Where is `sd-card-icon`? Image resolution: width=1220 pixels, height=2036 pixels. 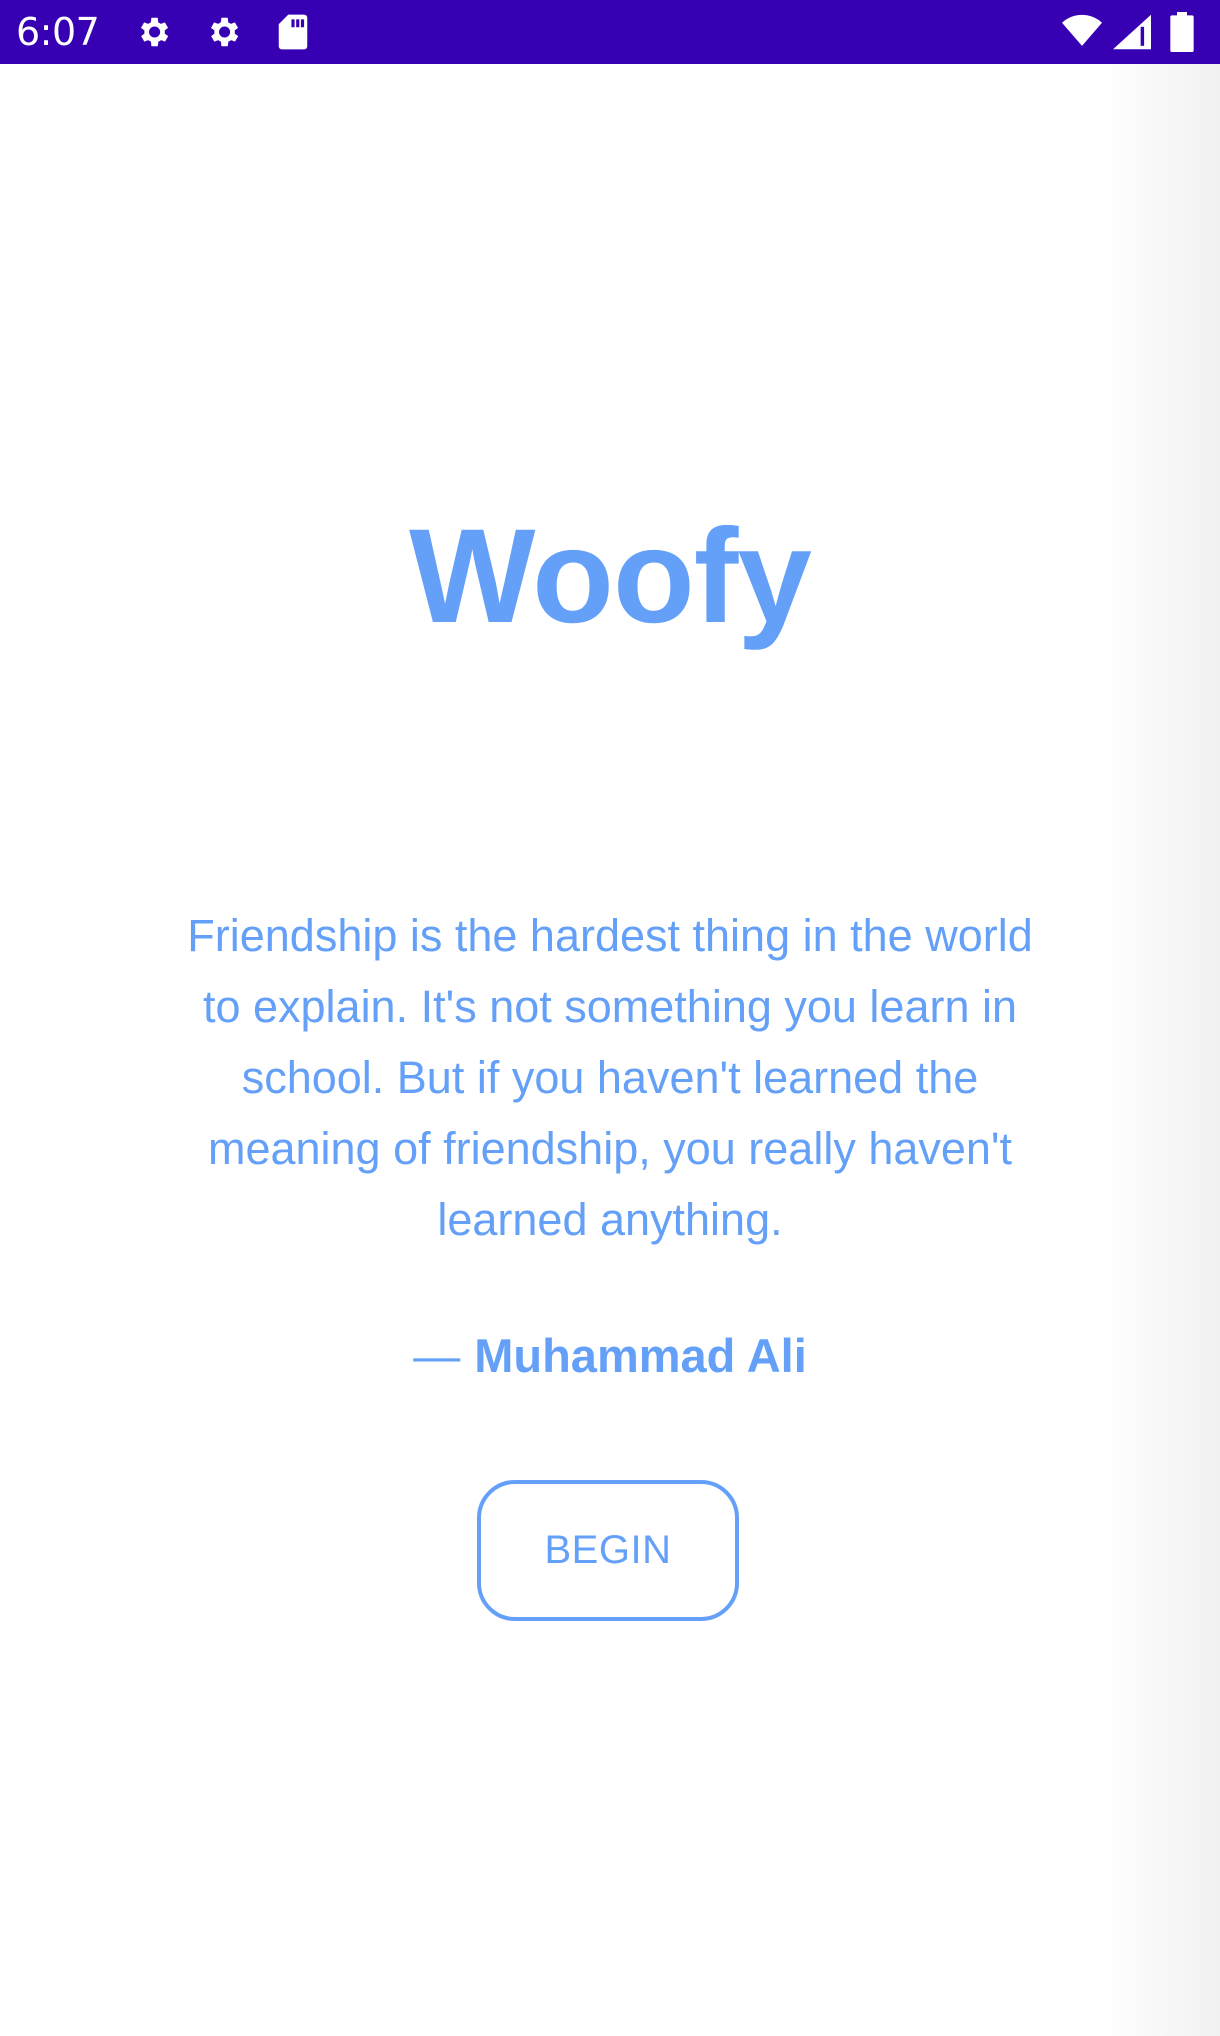
sd-card-icon is located at coordinates (293, 32).